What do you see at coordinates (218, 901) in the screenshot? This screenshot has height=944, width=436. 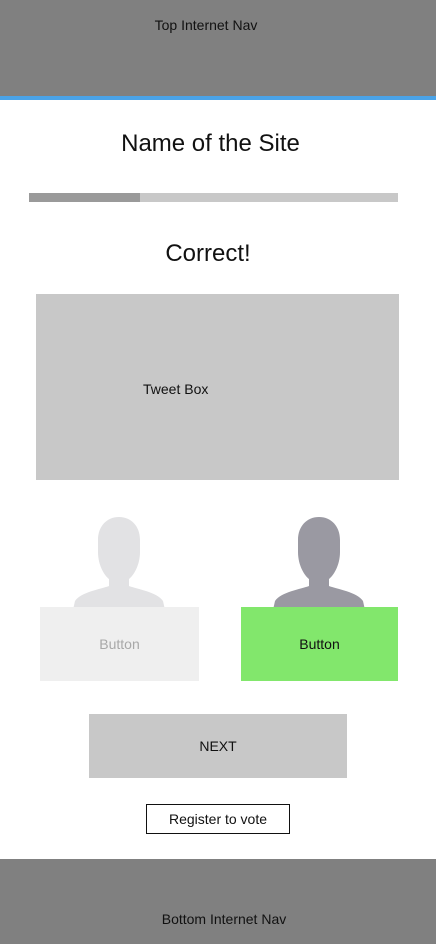 I see `bottom-nav: Bottom Internet Nav` at bounding box center [218, 901].